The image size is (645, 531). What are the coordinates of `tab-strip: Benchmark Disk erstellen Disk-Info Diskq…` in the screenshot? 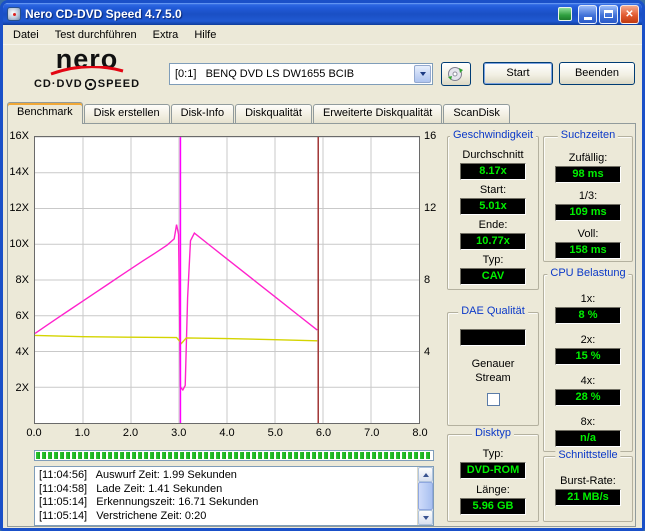 It's located at (259, 112).